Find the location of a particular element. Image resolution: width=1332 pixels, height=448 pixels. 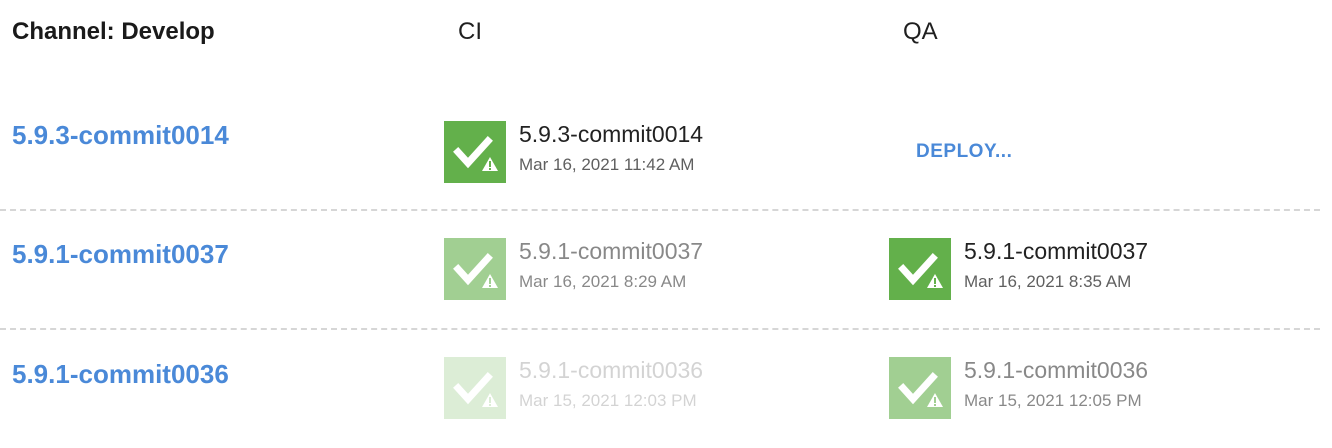

qa-deployment: 5.9.1-commit0036 Mar 15, 2021 12:05 PM is located at coordinates (1018, 388).